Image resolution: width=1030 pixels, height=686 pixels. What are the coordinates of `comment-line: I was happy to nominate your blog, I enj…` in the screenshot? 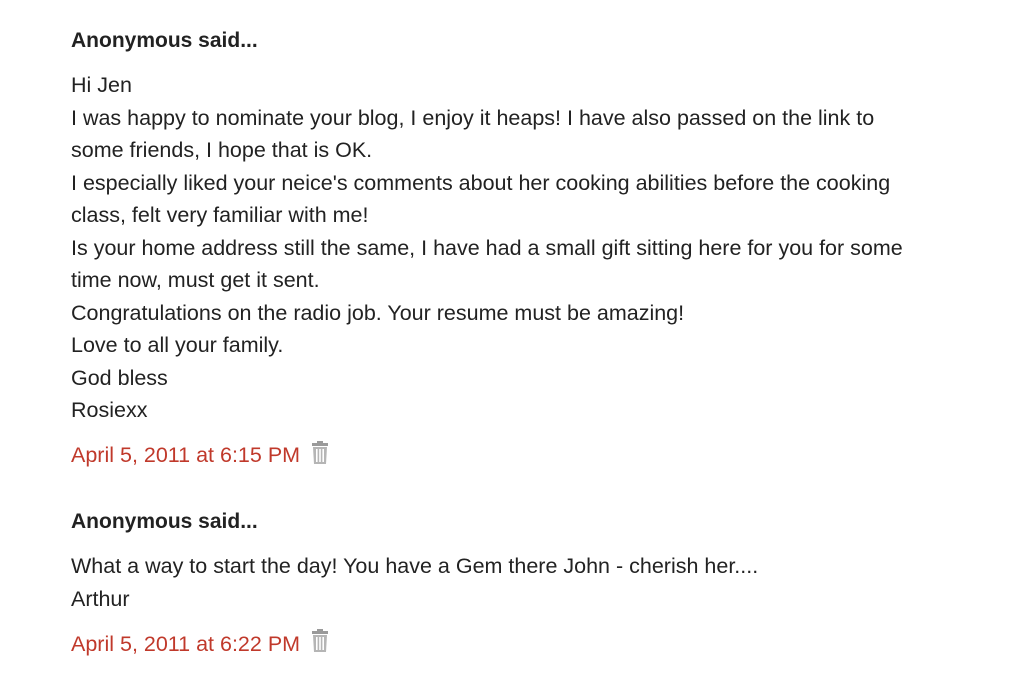 It's located at (473, 117).